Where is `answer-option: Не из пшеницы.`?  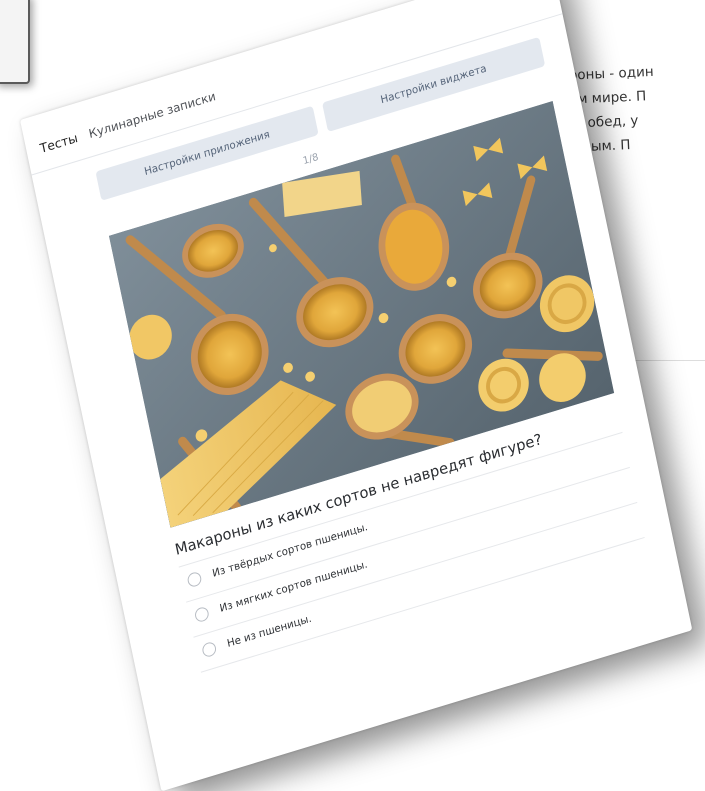
answer-option: Не из пшеницы. is located at coordinates (420, 585).